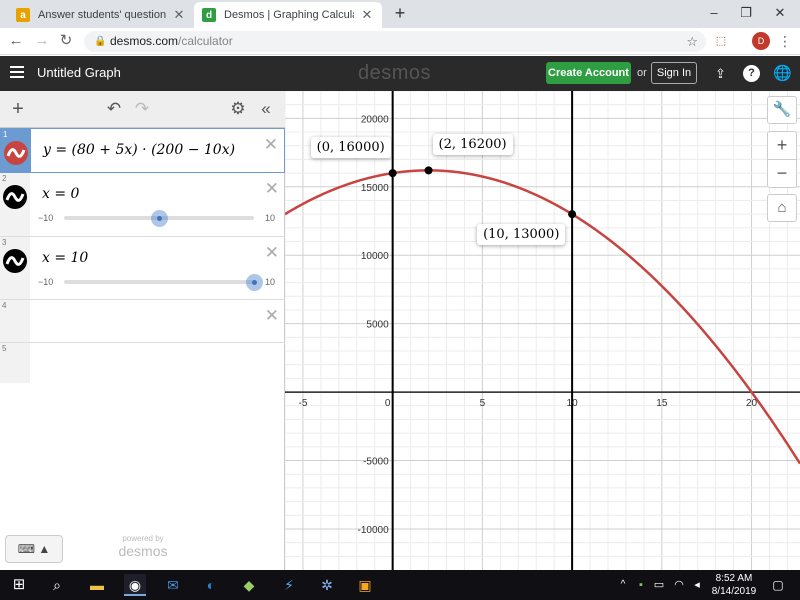 The height and width of the screenshot is (600, 800). What do you see at coordinates (392, 173) in the screenshot?
I see `point-marker` at bounding box center [392, 173].